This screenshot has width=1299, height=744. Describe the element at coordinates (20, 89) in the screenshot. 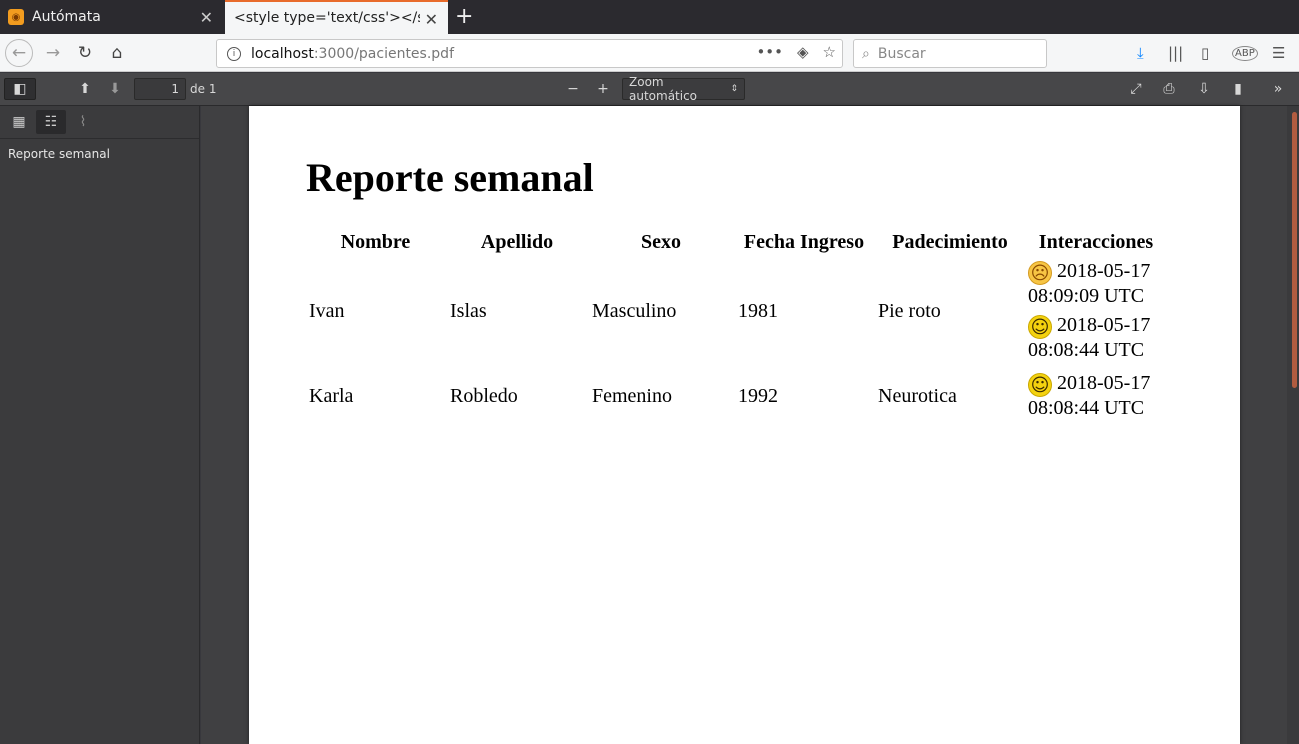

I see `toggle-sidebar-button: ◧` at that location.